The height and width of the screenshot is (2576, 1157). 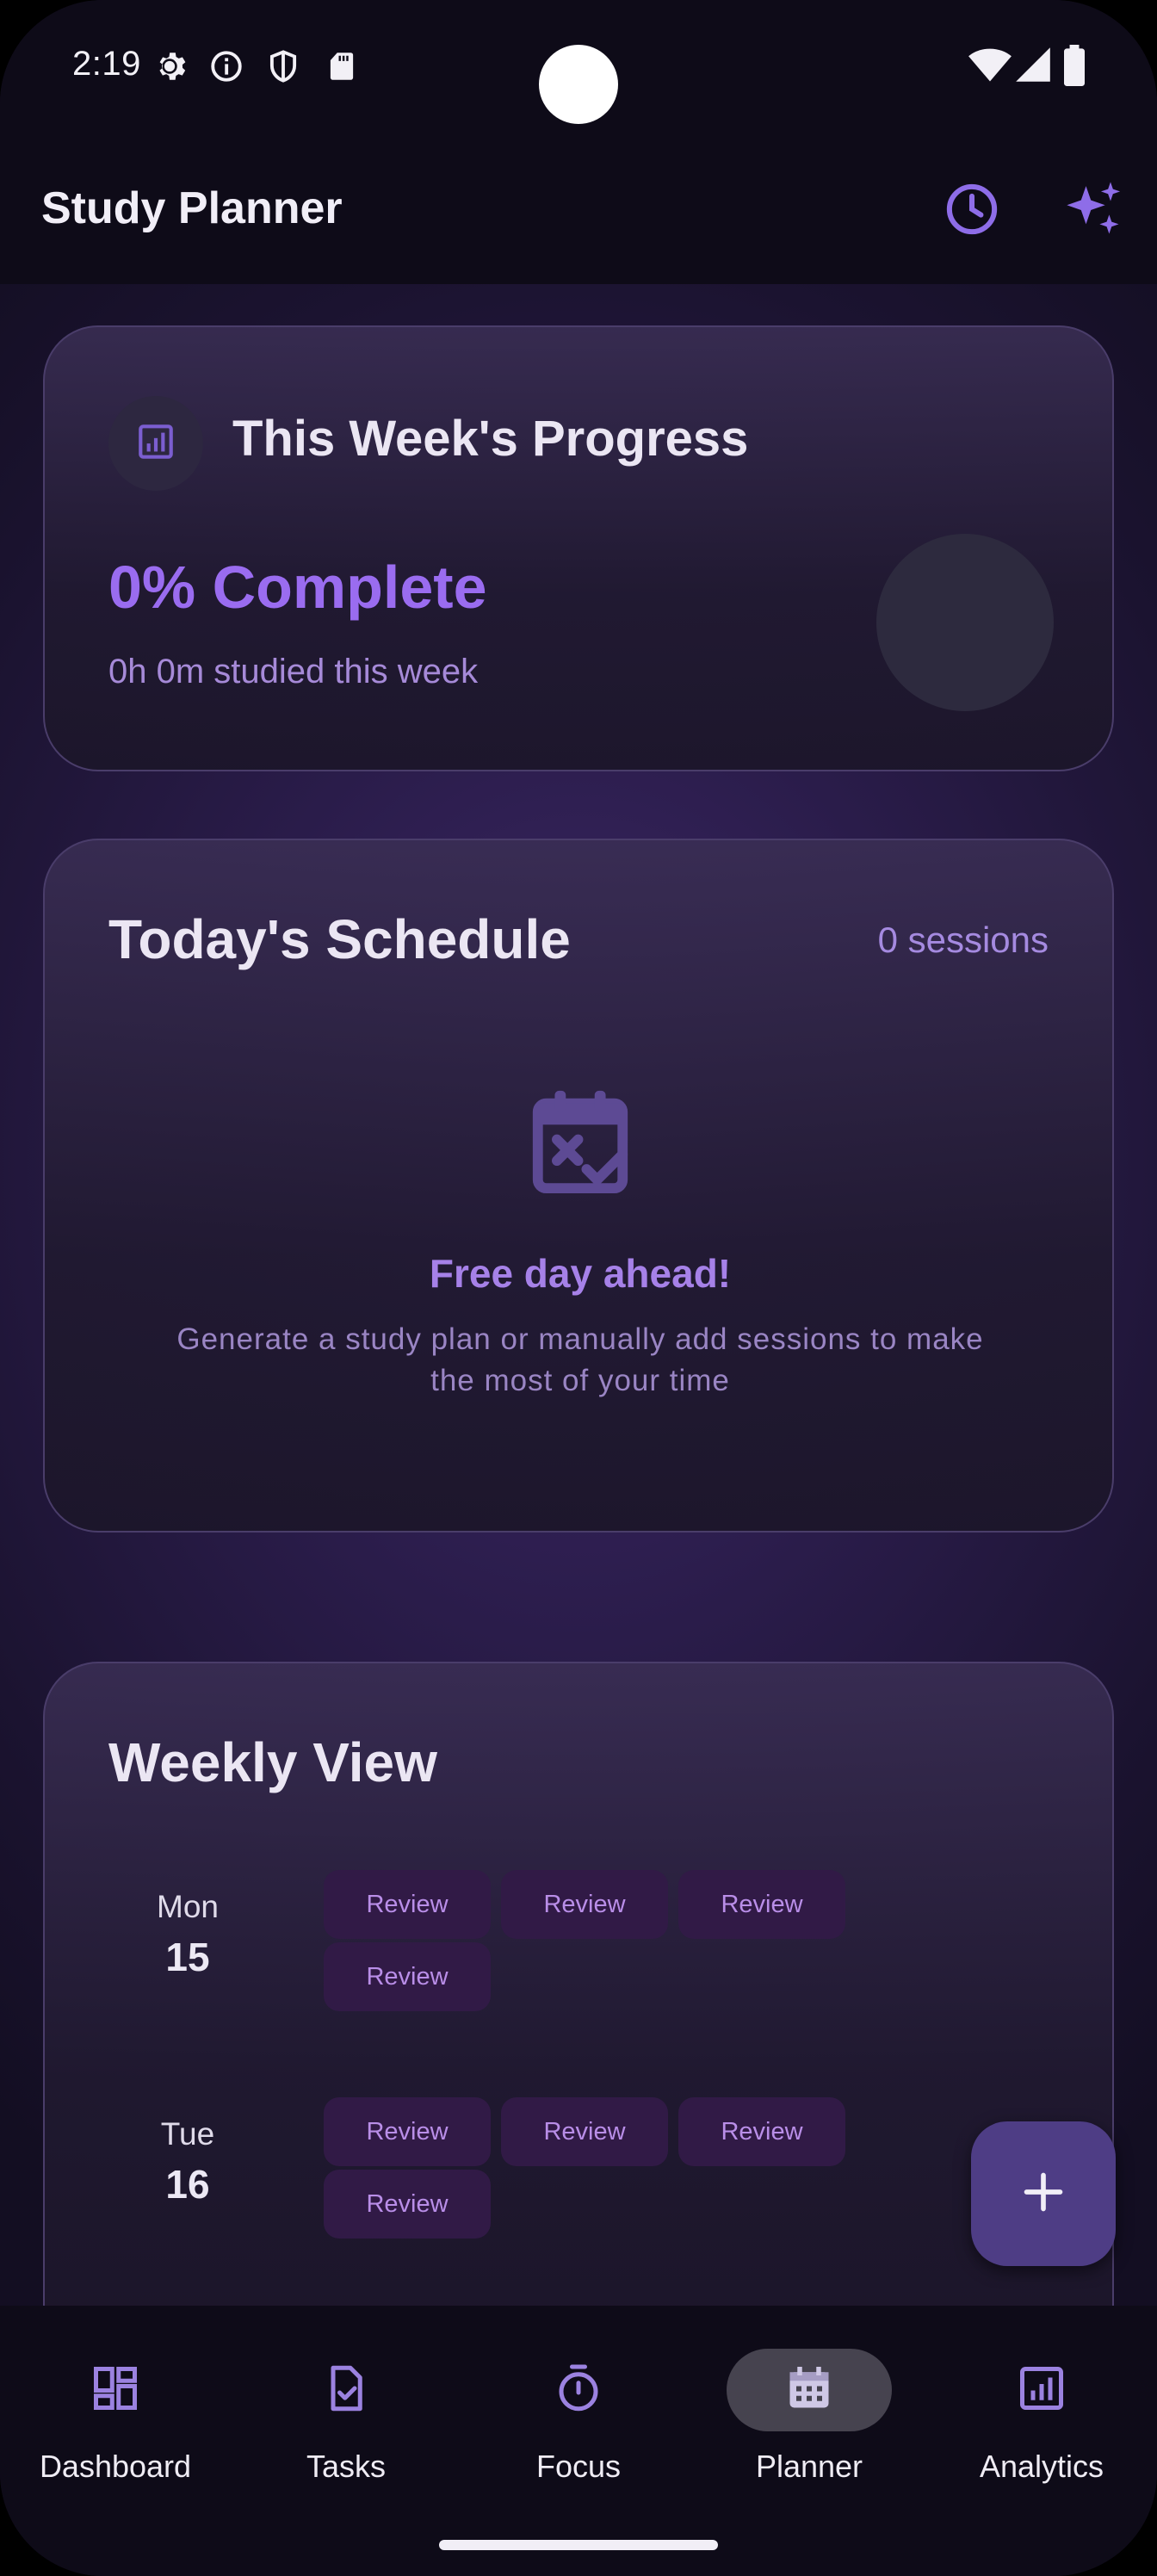 What do you see at coordinates (187, 2184) in the screenshot?
I see `day-date: 16` at bounding box center [187, 2184].